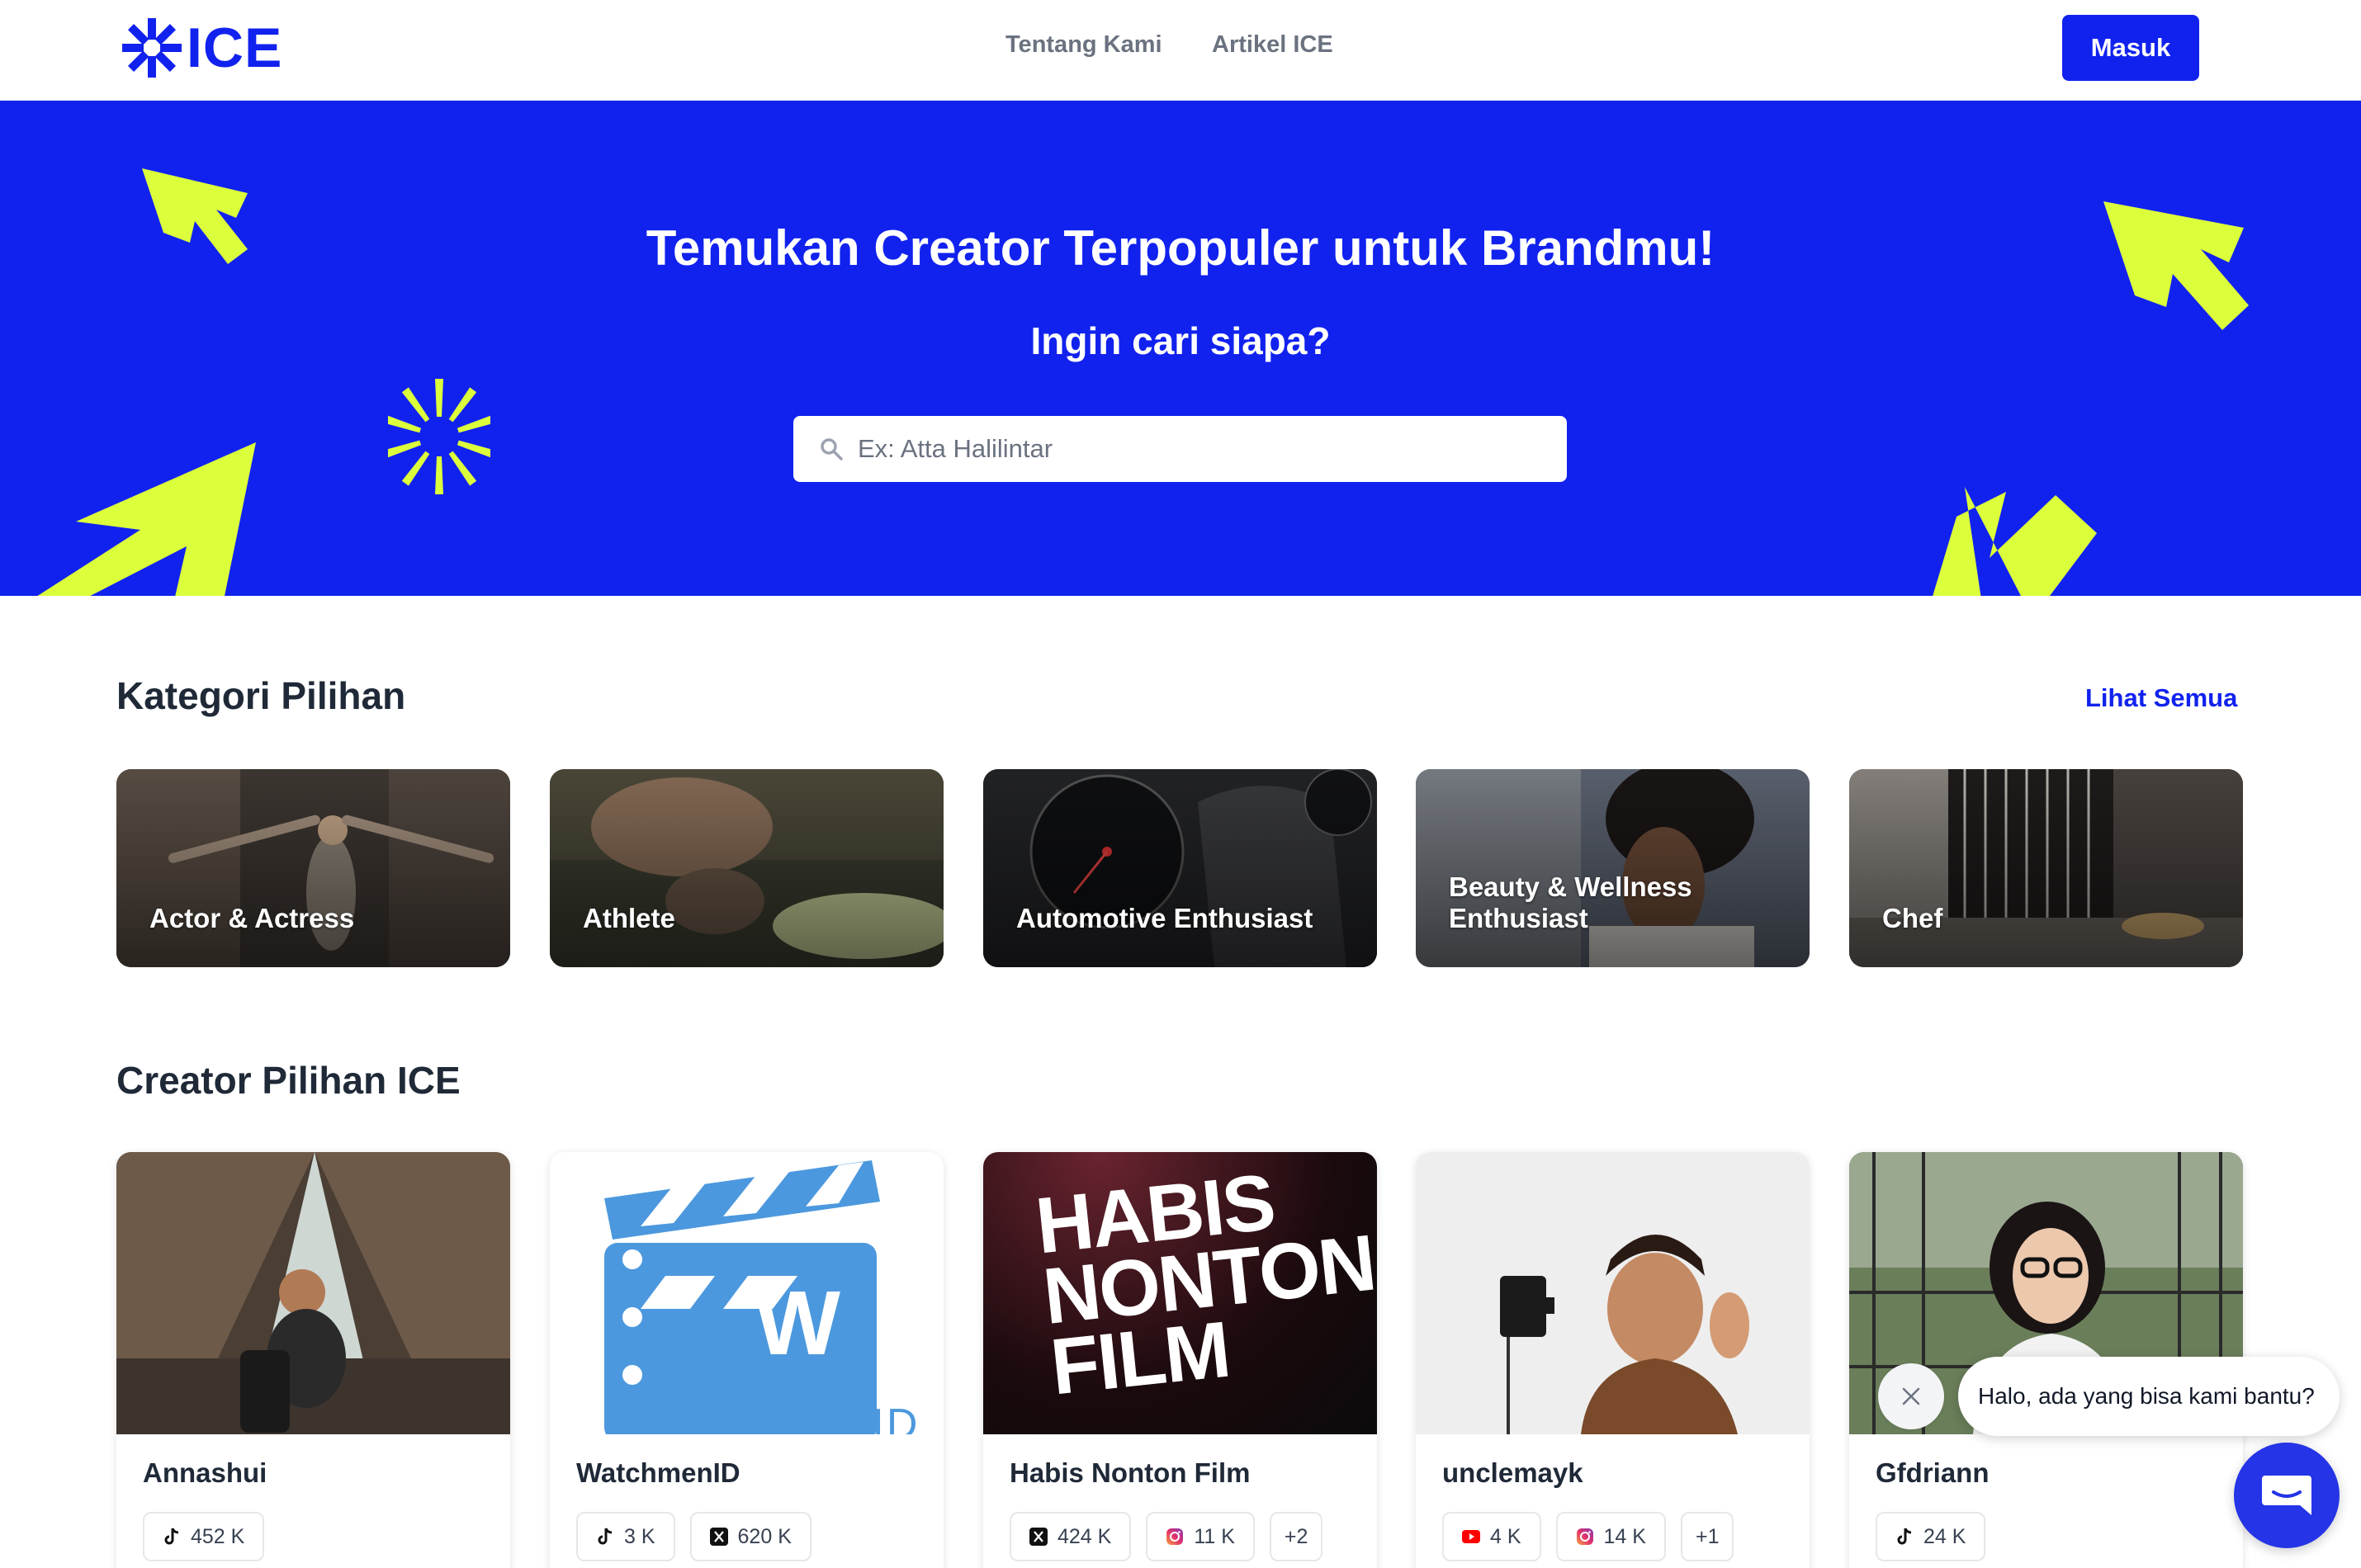 This screenshot has height=1568, width=2361. I want to click on stat-value: 452 K, so click(218, 1536).